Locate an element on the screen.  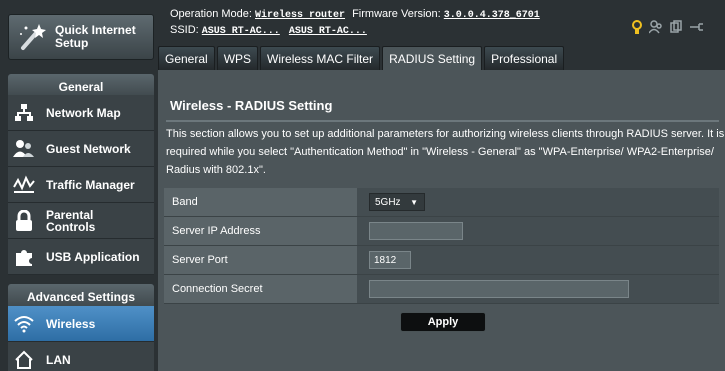
firmware-link: 3.0.0.4.378_6701 is located at coordinates (492, 15).